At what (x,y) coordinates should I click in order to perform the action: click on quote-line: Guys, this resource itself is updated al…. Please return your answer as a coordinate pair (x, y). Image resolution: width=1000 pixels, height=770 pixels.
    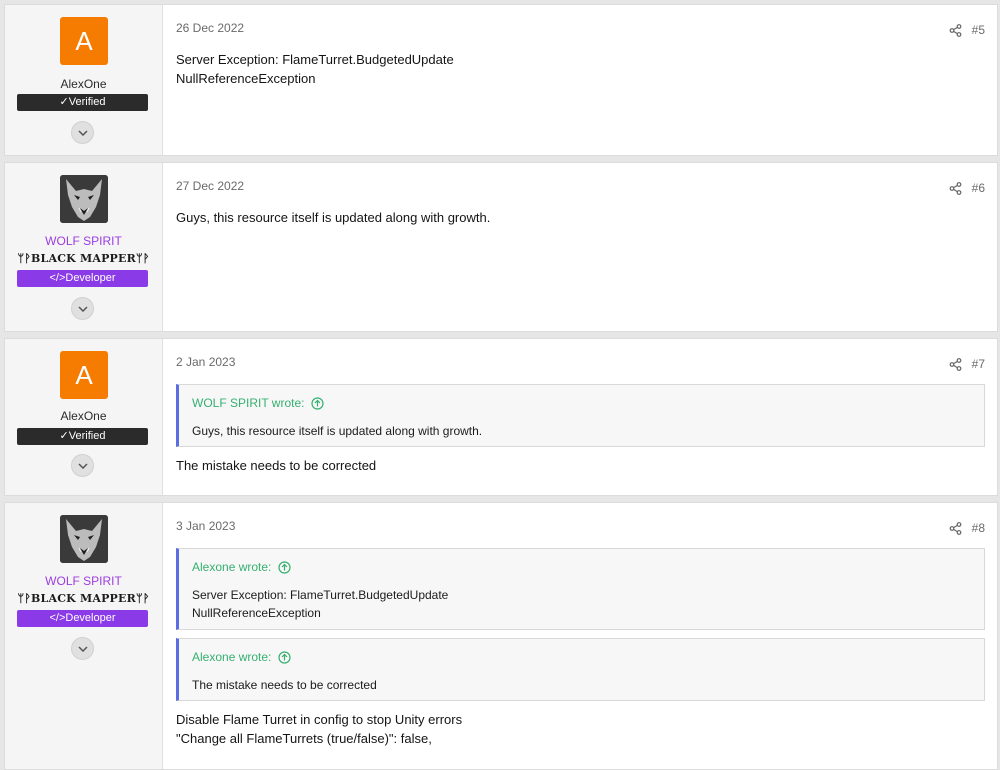
    Looking at the image, I should click on (337, 431).